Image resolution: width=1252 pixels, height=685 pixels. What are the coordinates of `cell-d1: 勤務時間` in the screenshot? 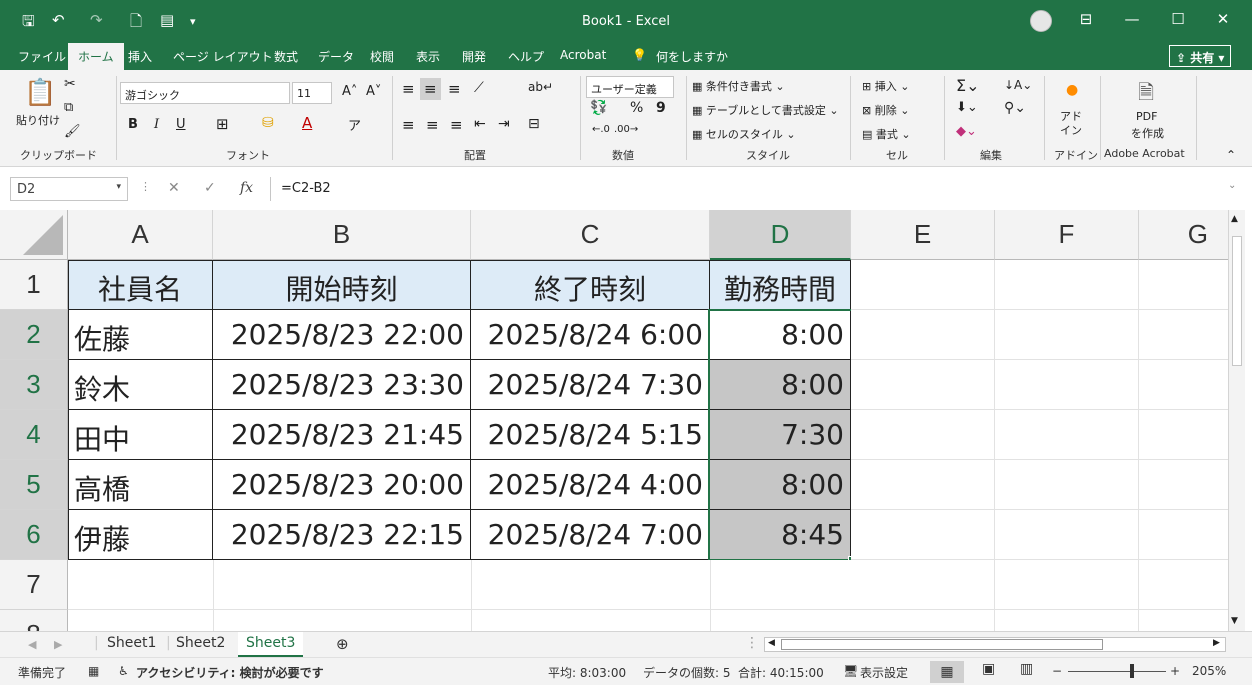 It's located at (780, 285).